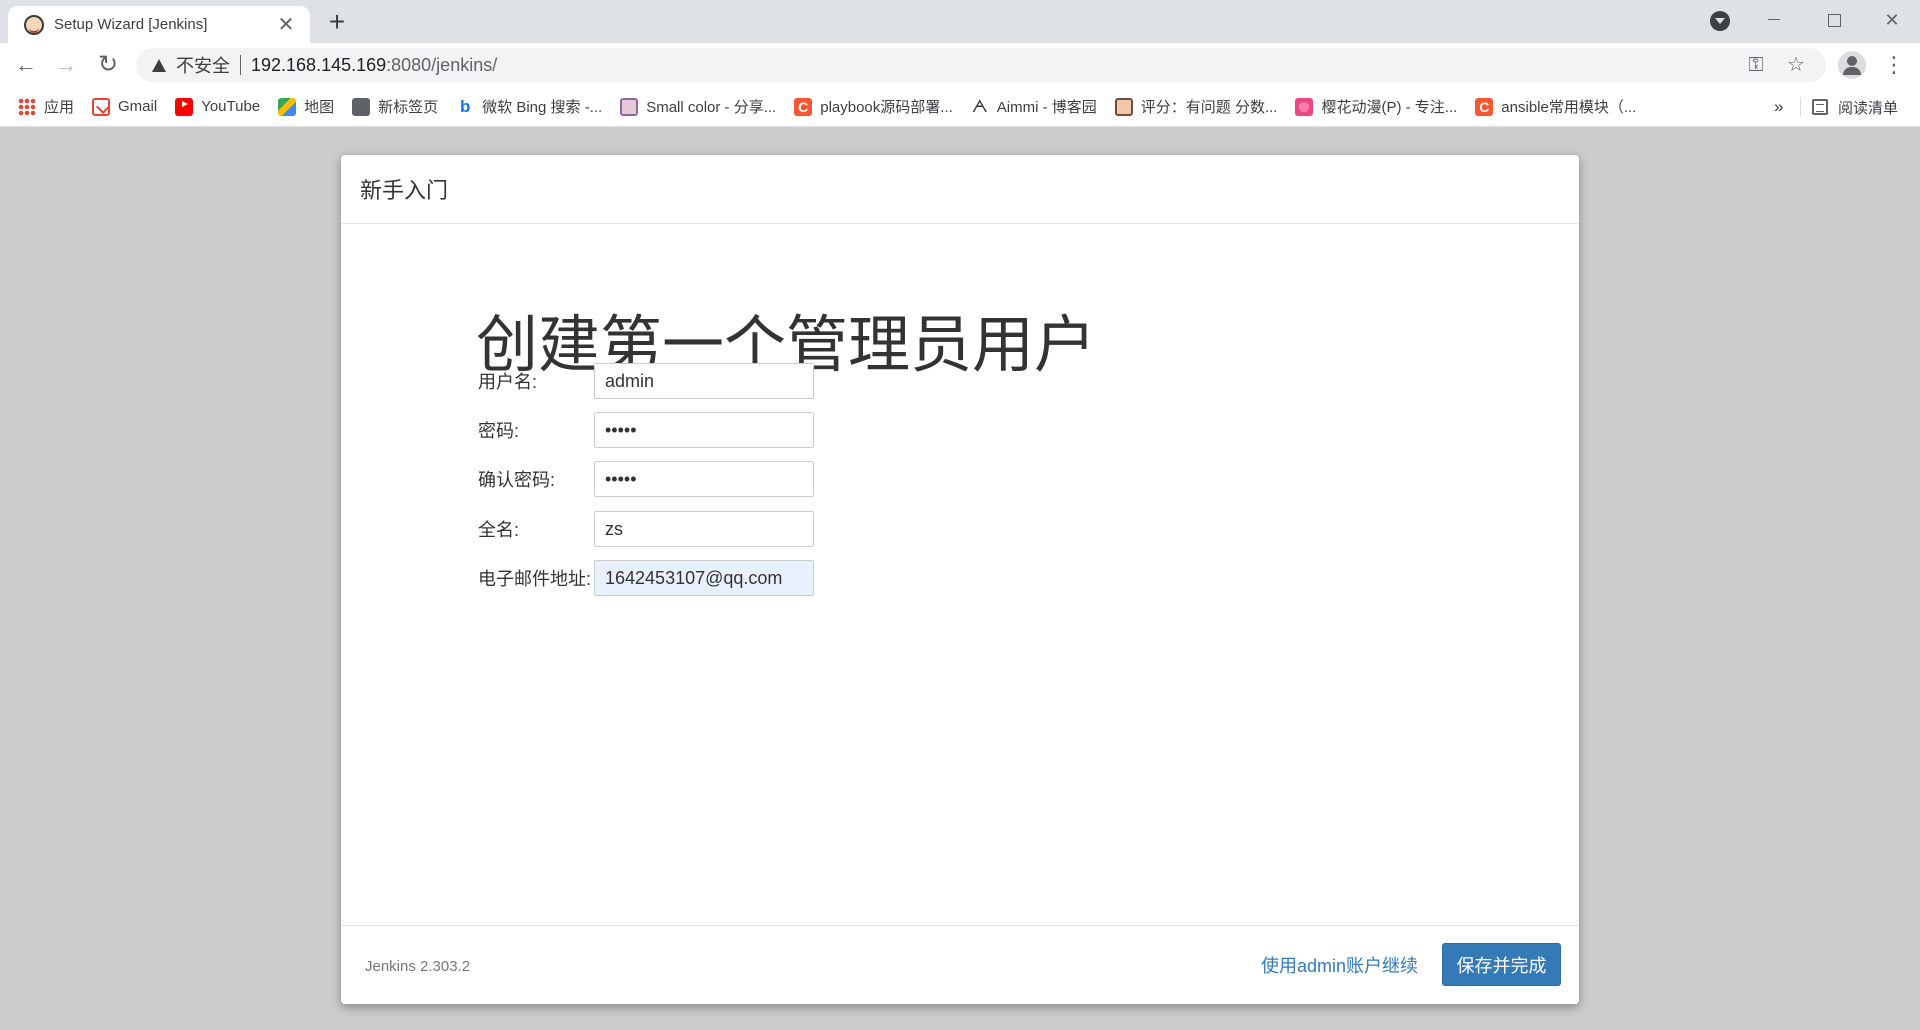 Image resolution: width=1920 pixels, height=1030 pixels. I want to click on maps-icon, so click(287, 106).